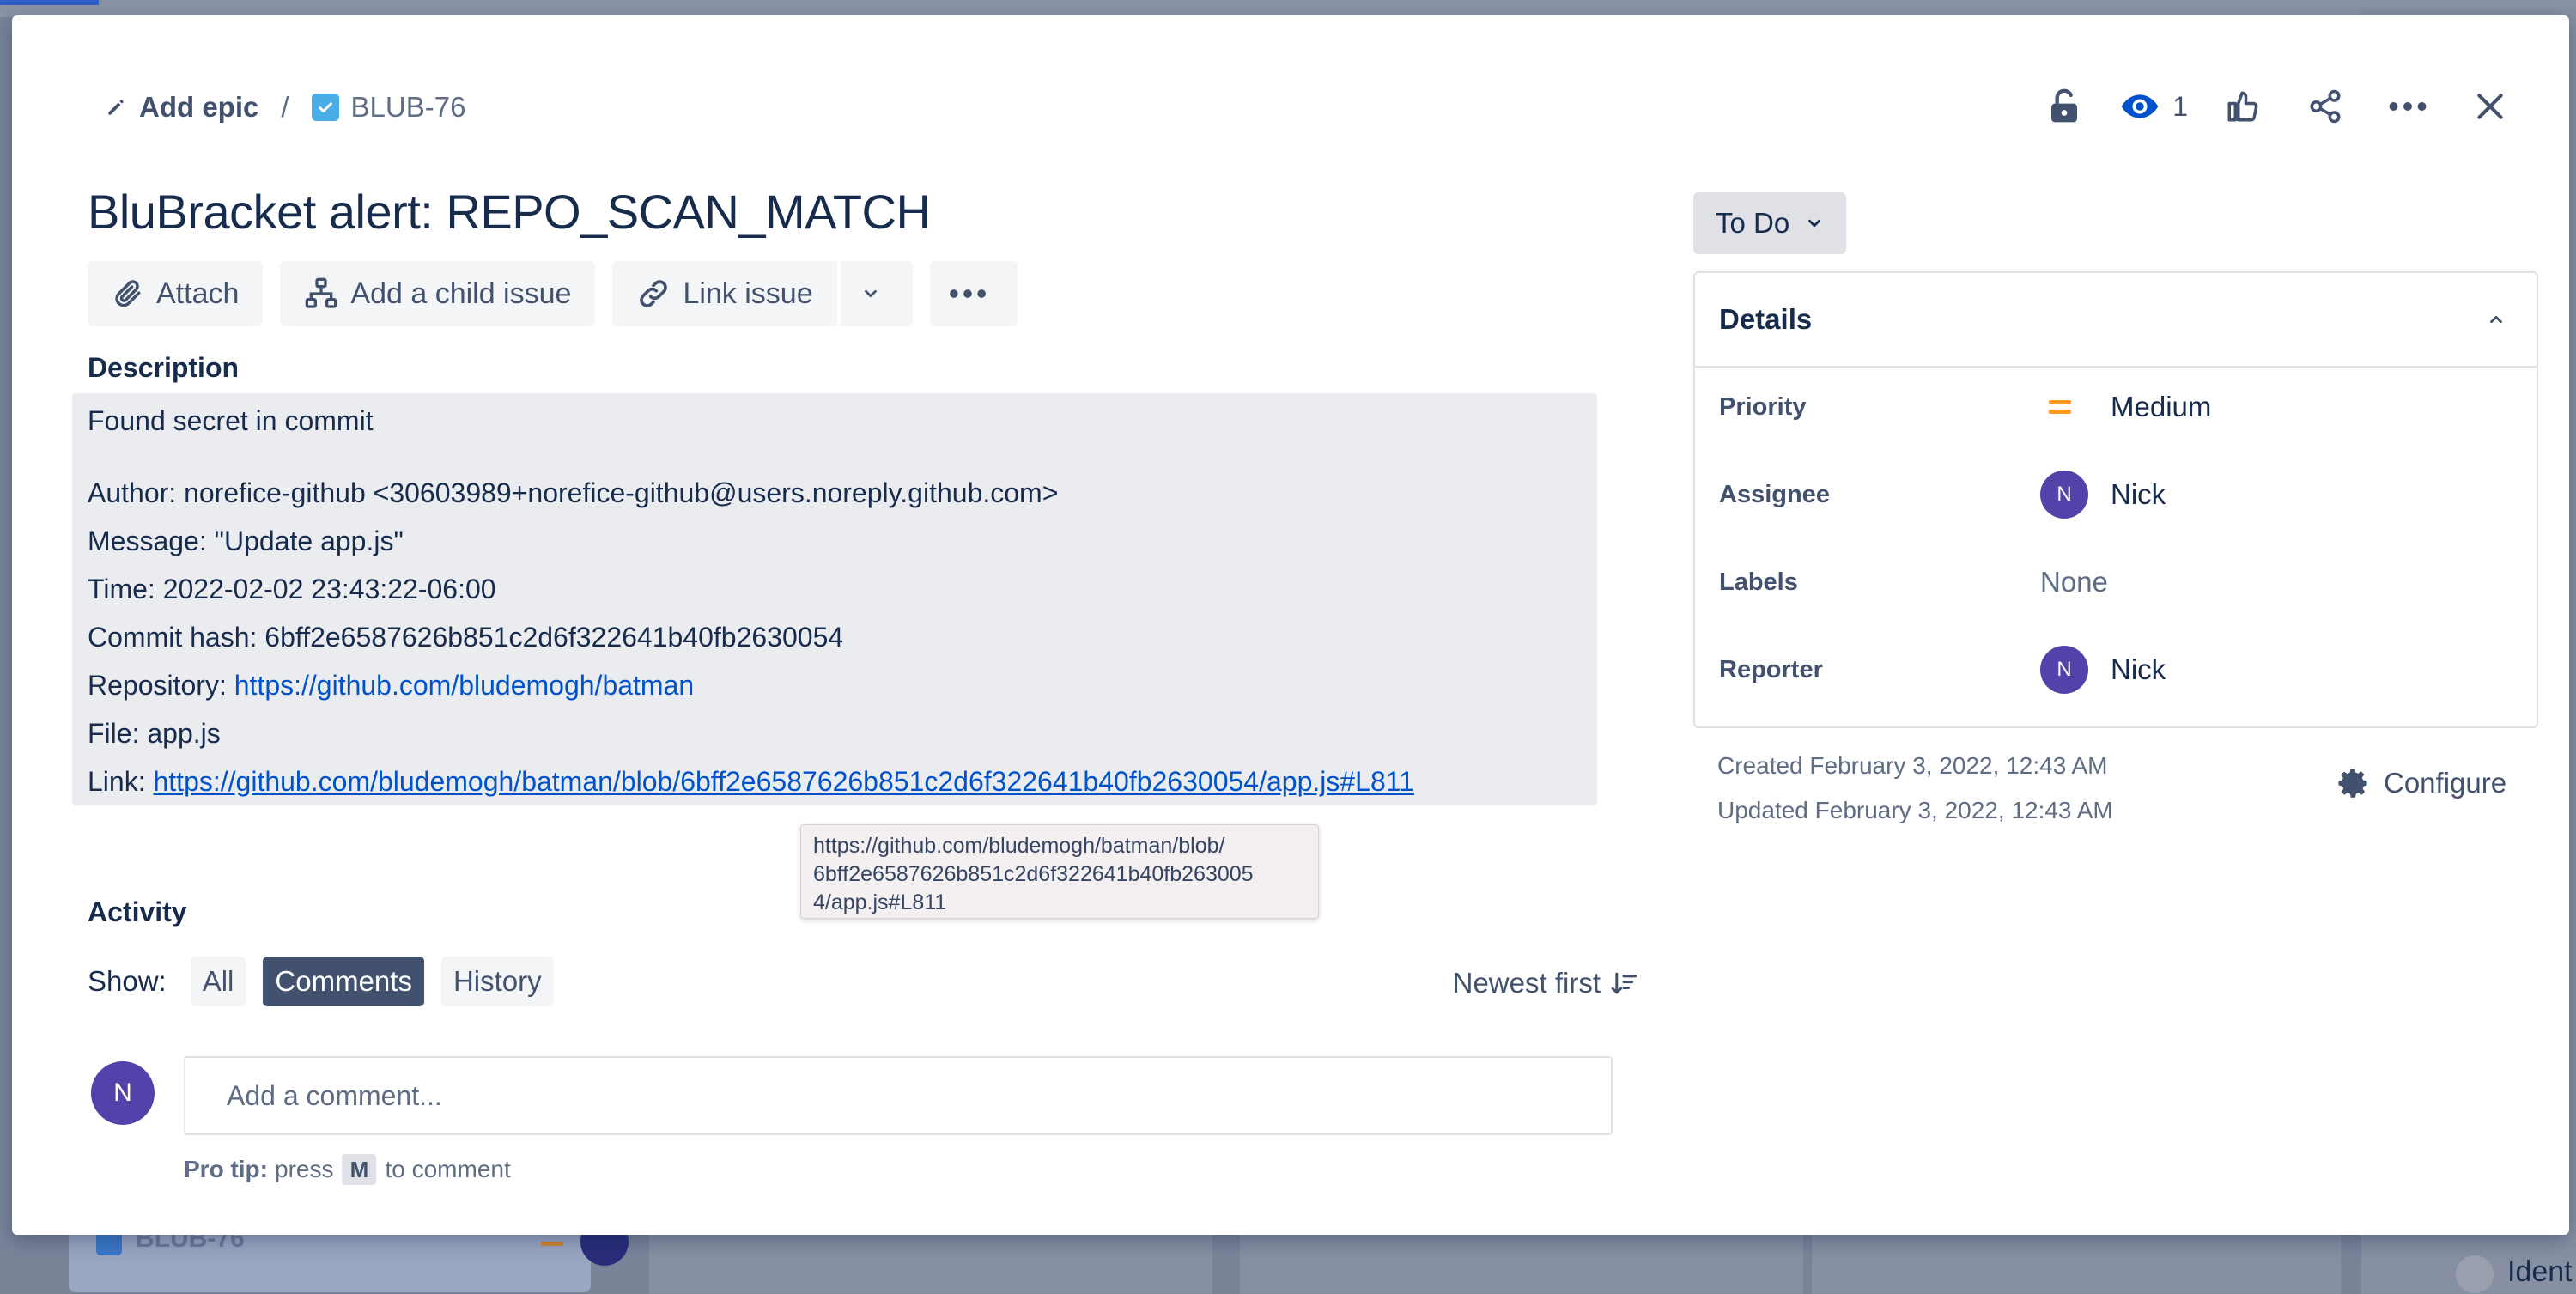 Image resolution: width=2576 pixels, height=1294 pixels. What do you see at coordinates (1753, 223) in the screenshot?
I see `status-label: To Do` at bounding box center [1753, 223].